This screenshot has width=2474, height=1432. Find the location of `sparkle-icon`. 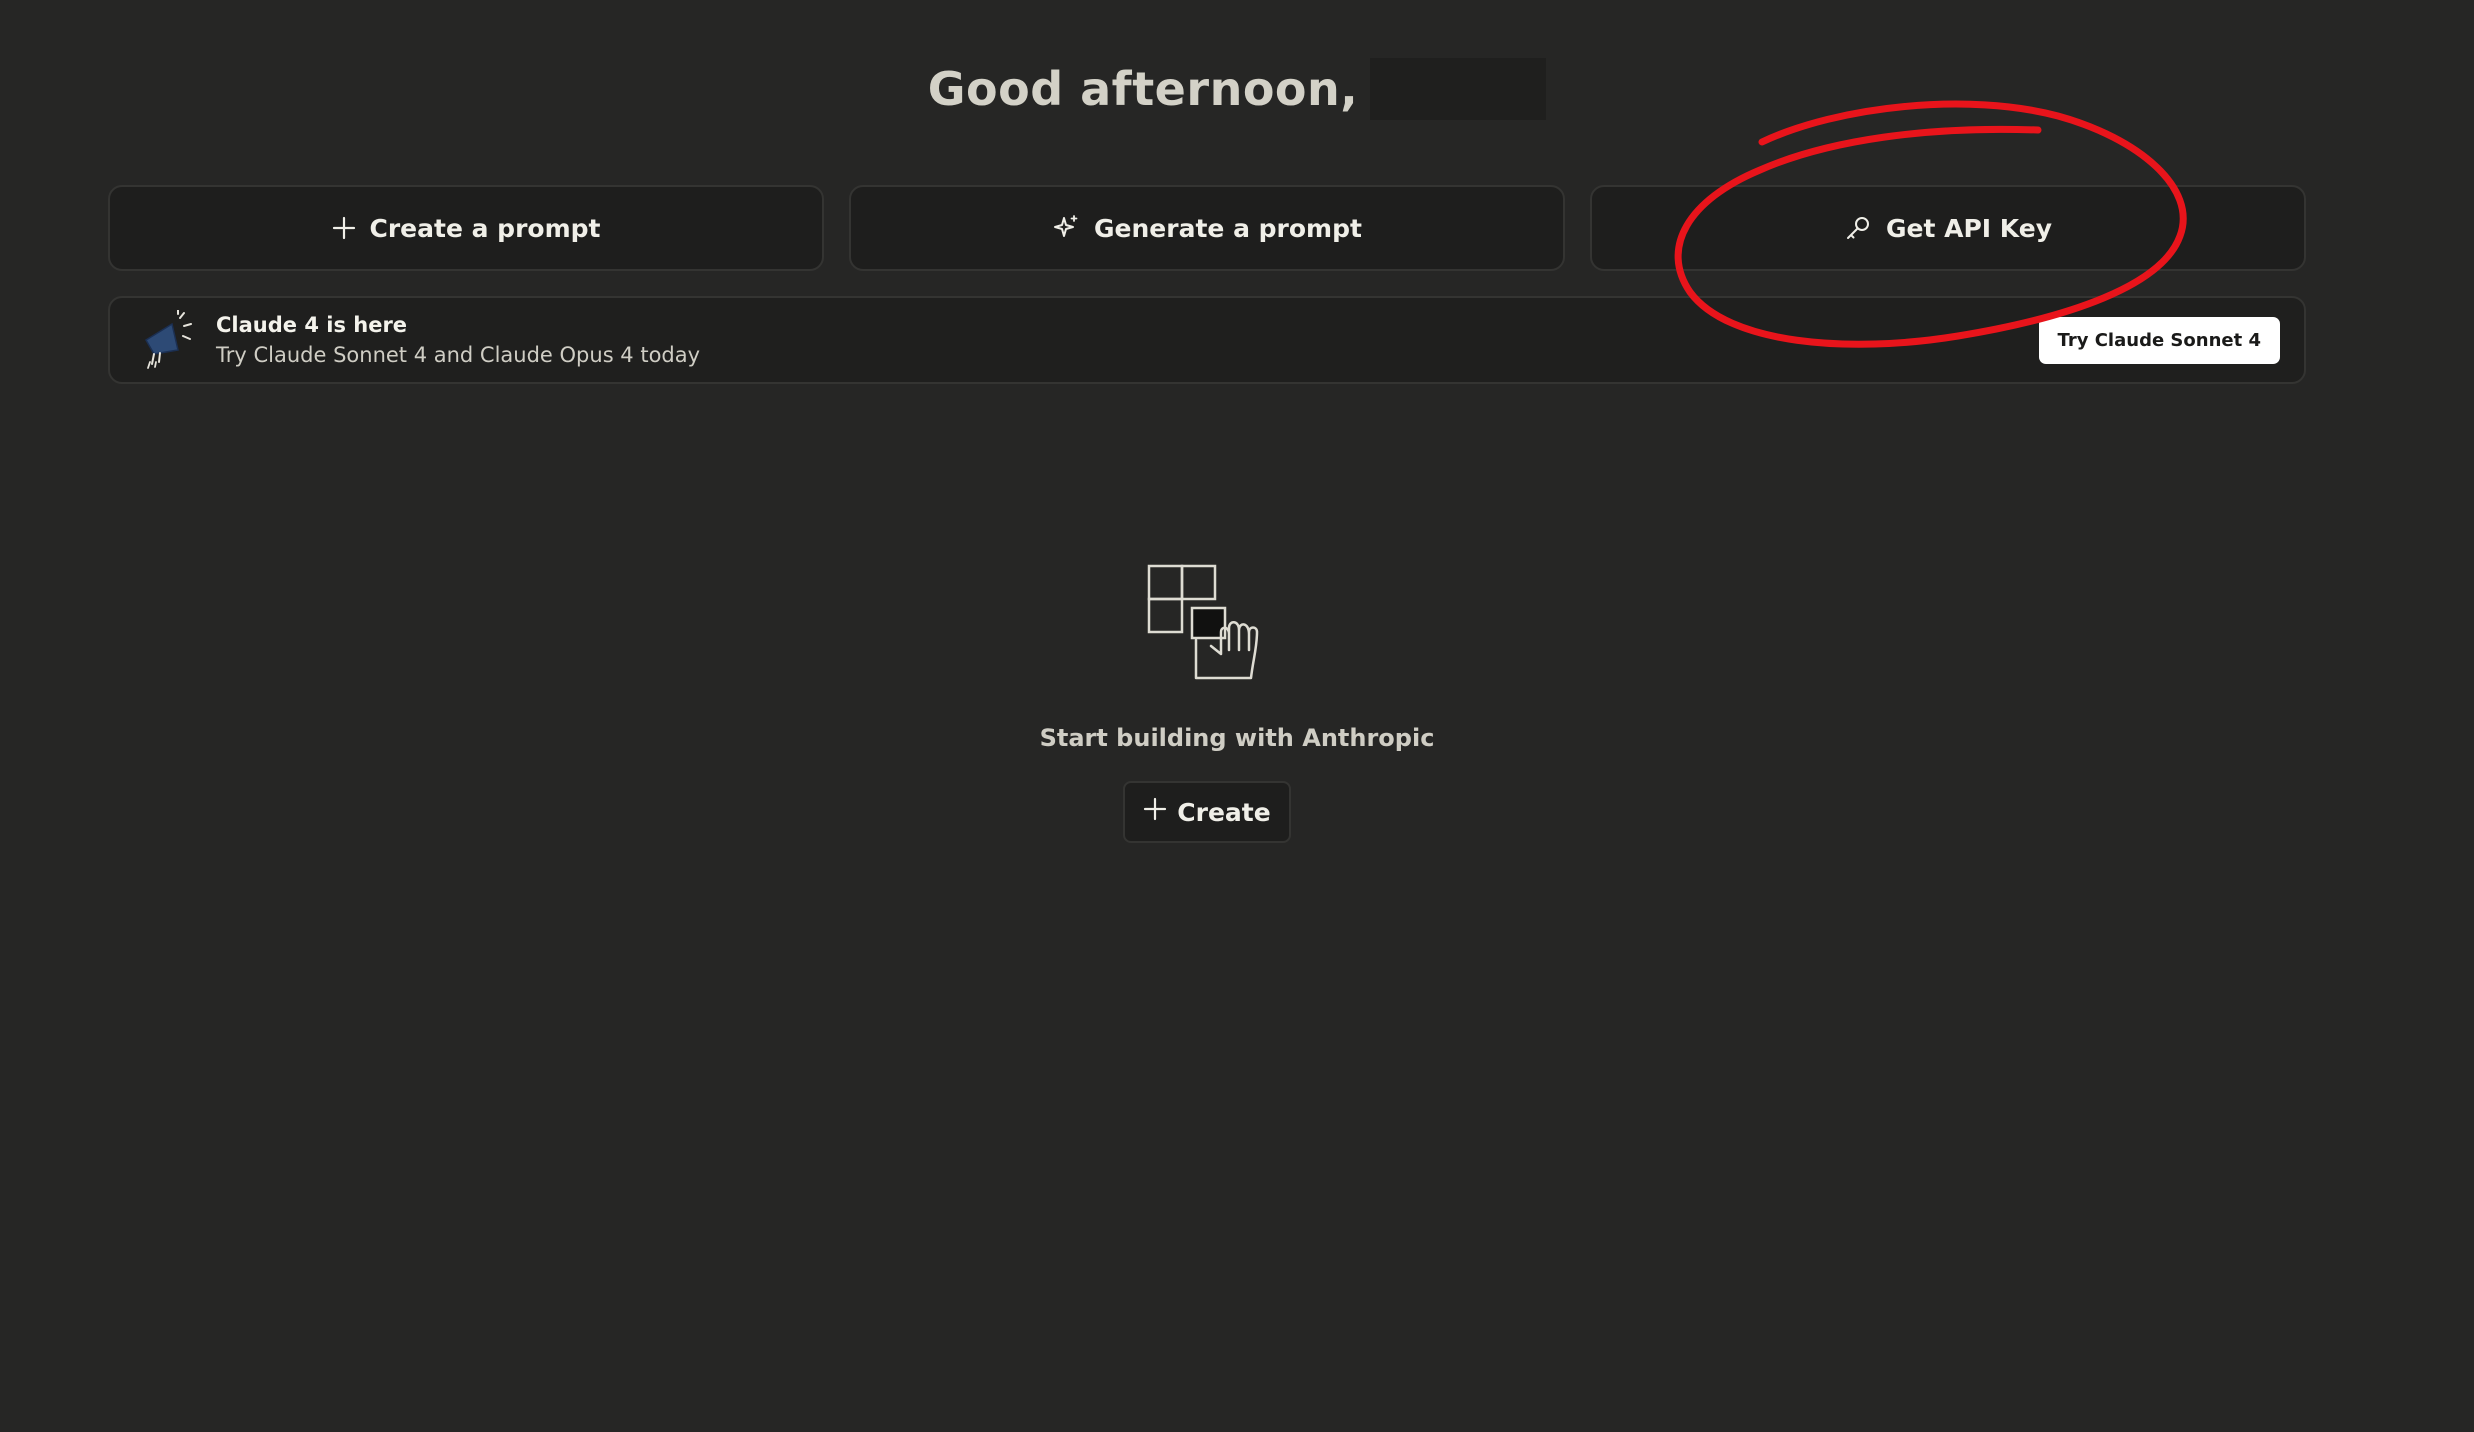

sparkle-icon is located at coordinates (1066, 228).